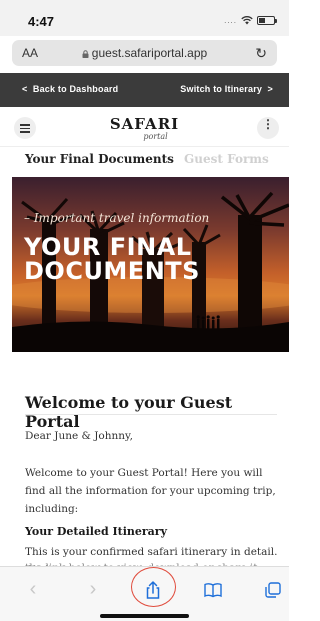  I want to click on itinerary-heading: Your Detailed Itinerary, so click(96, 531).